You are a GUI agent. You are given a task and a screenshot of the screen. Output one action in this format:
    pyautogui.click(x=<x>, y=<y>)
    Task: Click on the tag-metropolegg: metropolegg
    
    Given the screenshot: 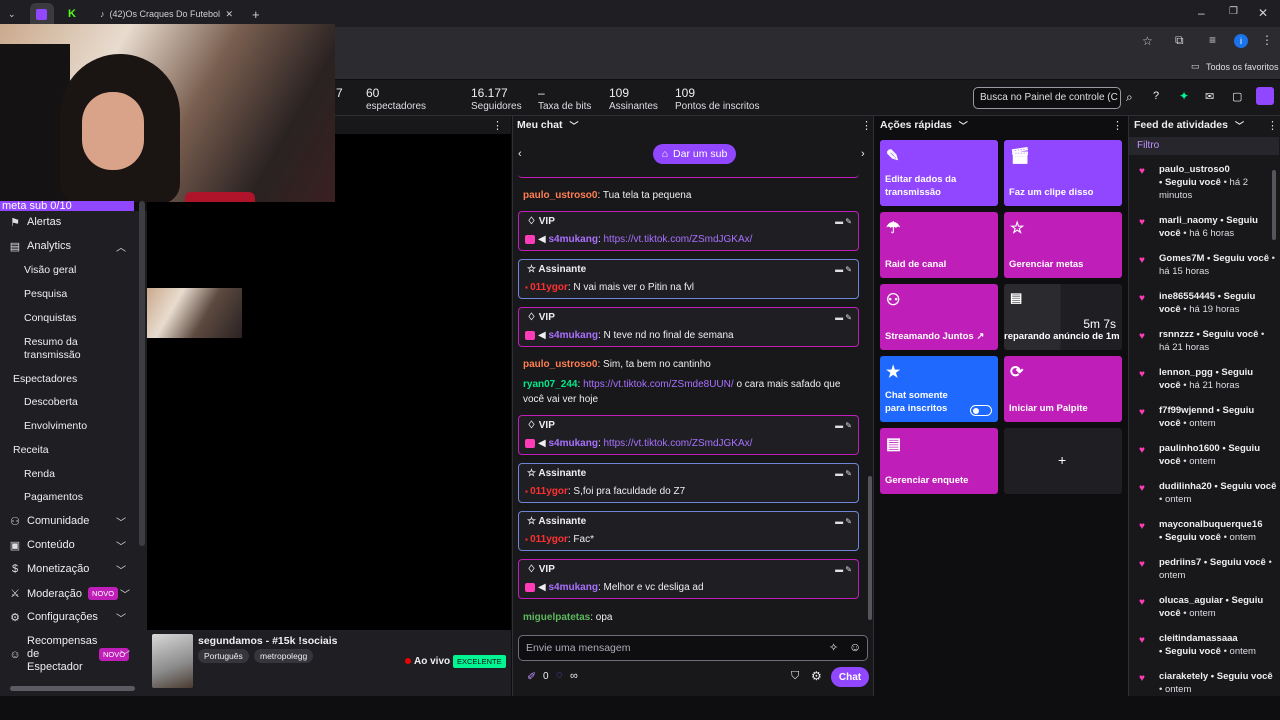 What is the action you would take?
    pyautogui.click(x=284, y=656)
    